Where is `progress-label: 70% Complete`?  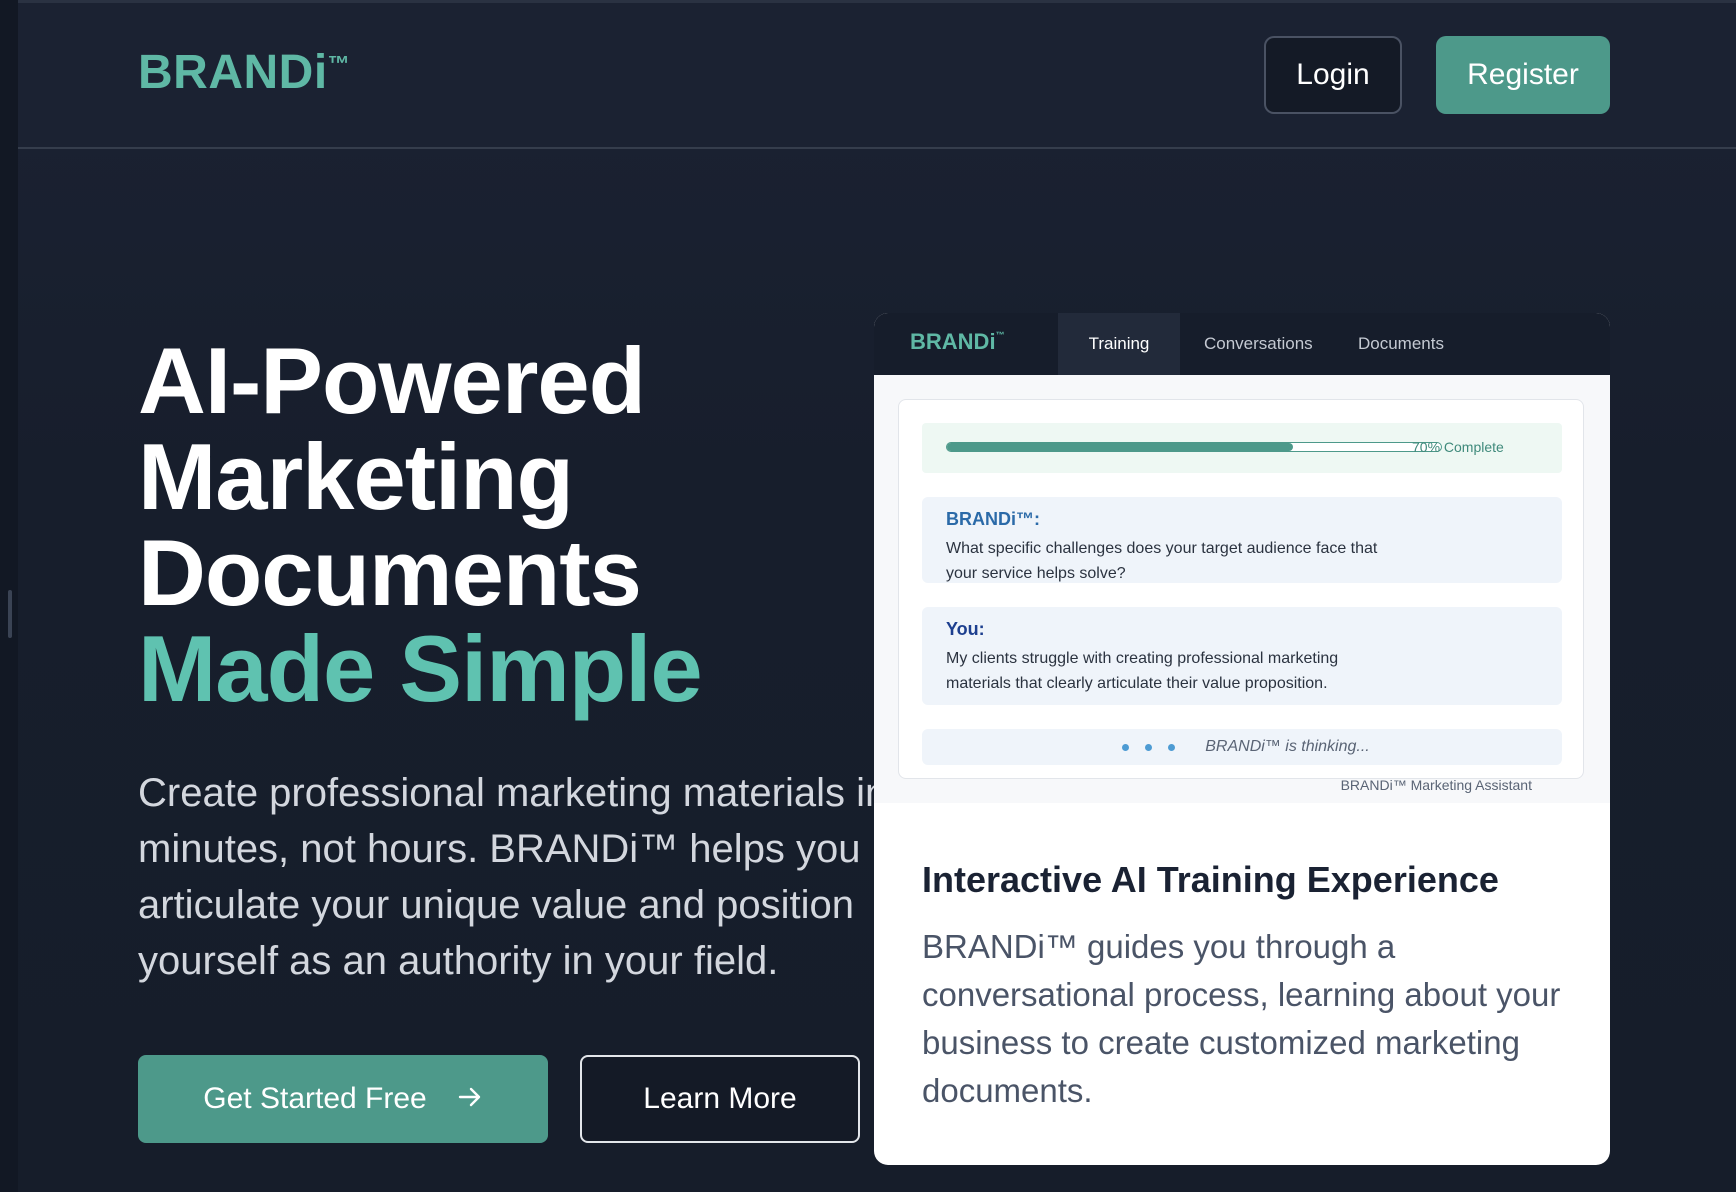
progress-label: 70% Complete is located at coordinates (1458, 447).